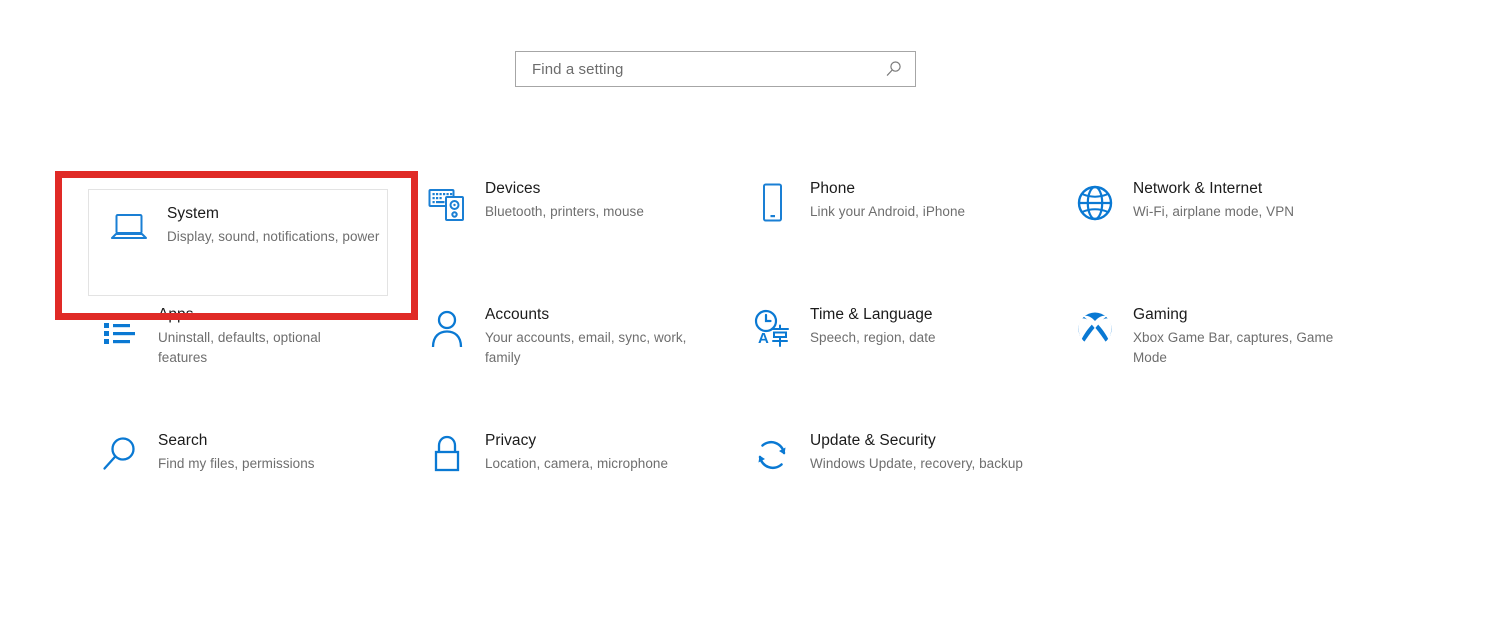  What do you see at coordinates (896, 226) in the screenshot?
I see `tile-phone: Phone Link your Android, iPhone` at bounding box center [896, 226].